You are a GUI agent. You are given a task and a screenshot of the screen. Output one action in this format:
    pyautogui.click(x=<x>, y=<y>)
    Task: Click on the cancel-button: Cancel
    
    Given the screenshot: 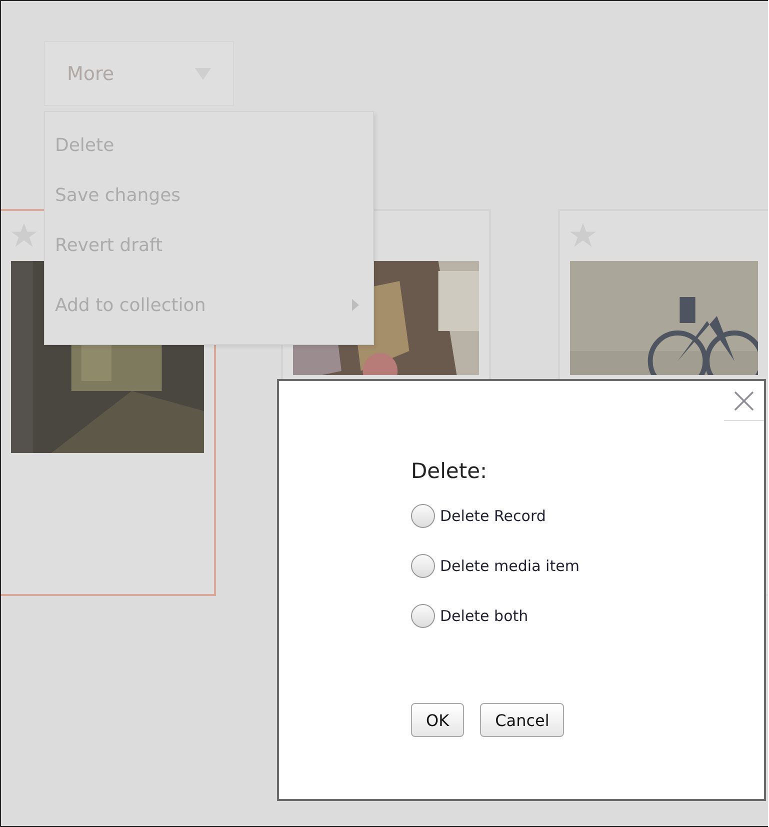 What is the action you would take?
    pyautogui.click(x=522, y=720)
    